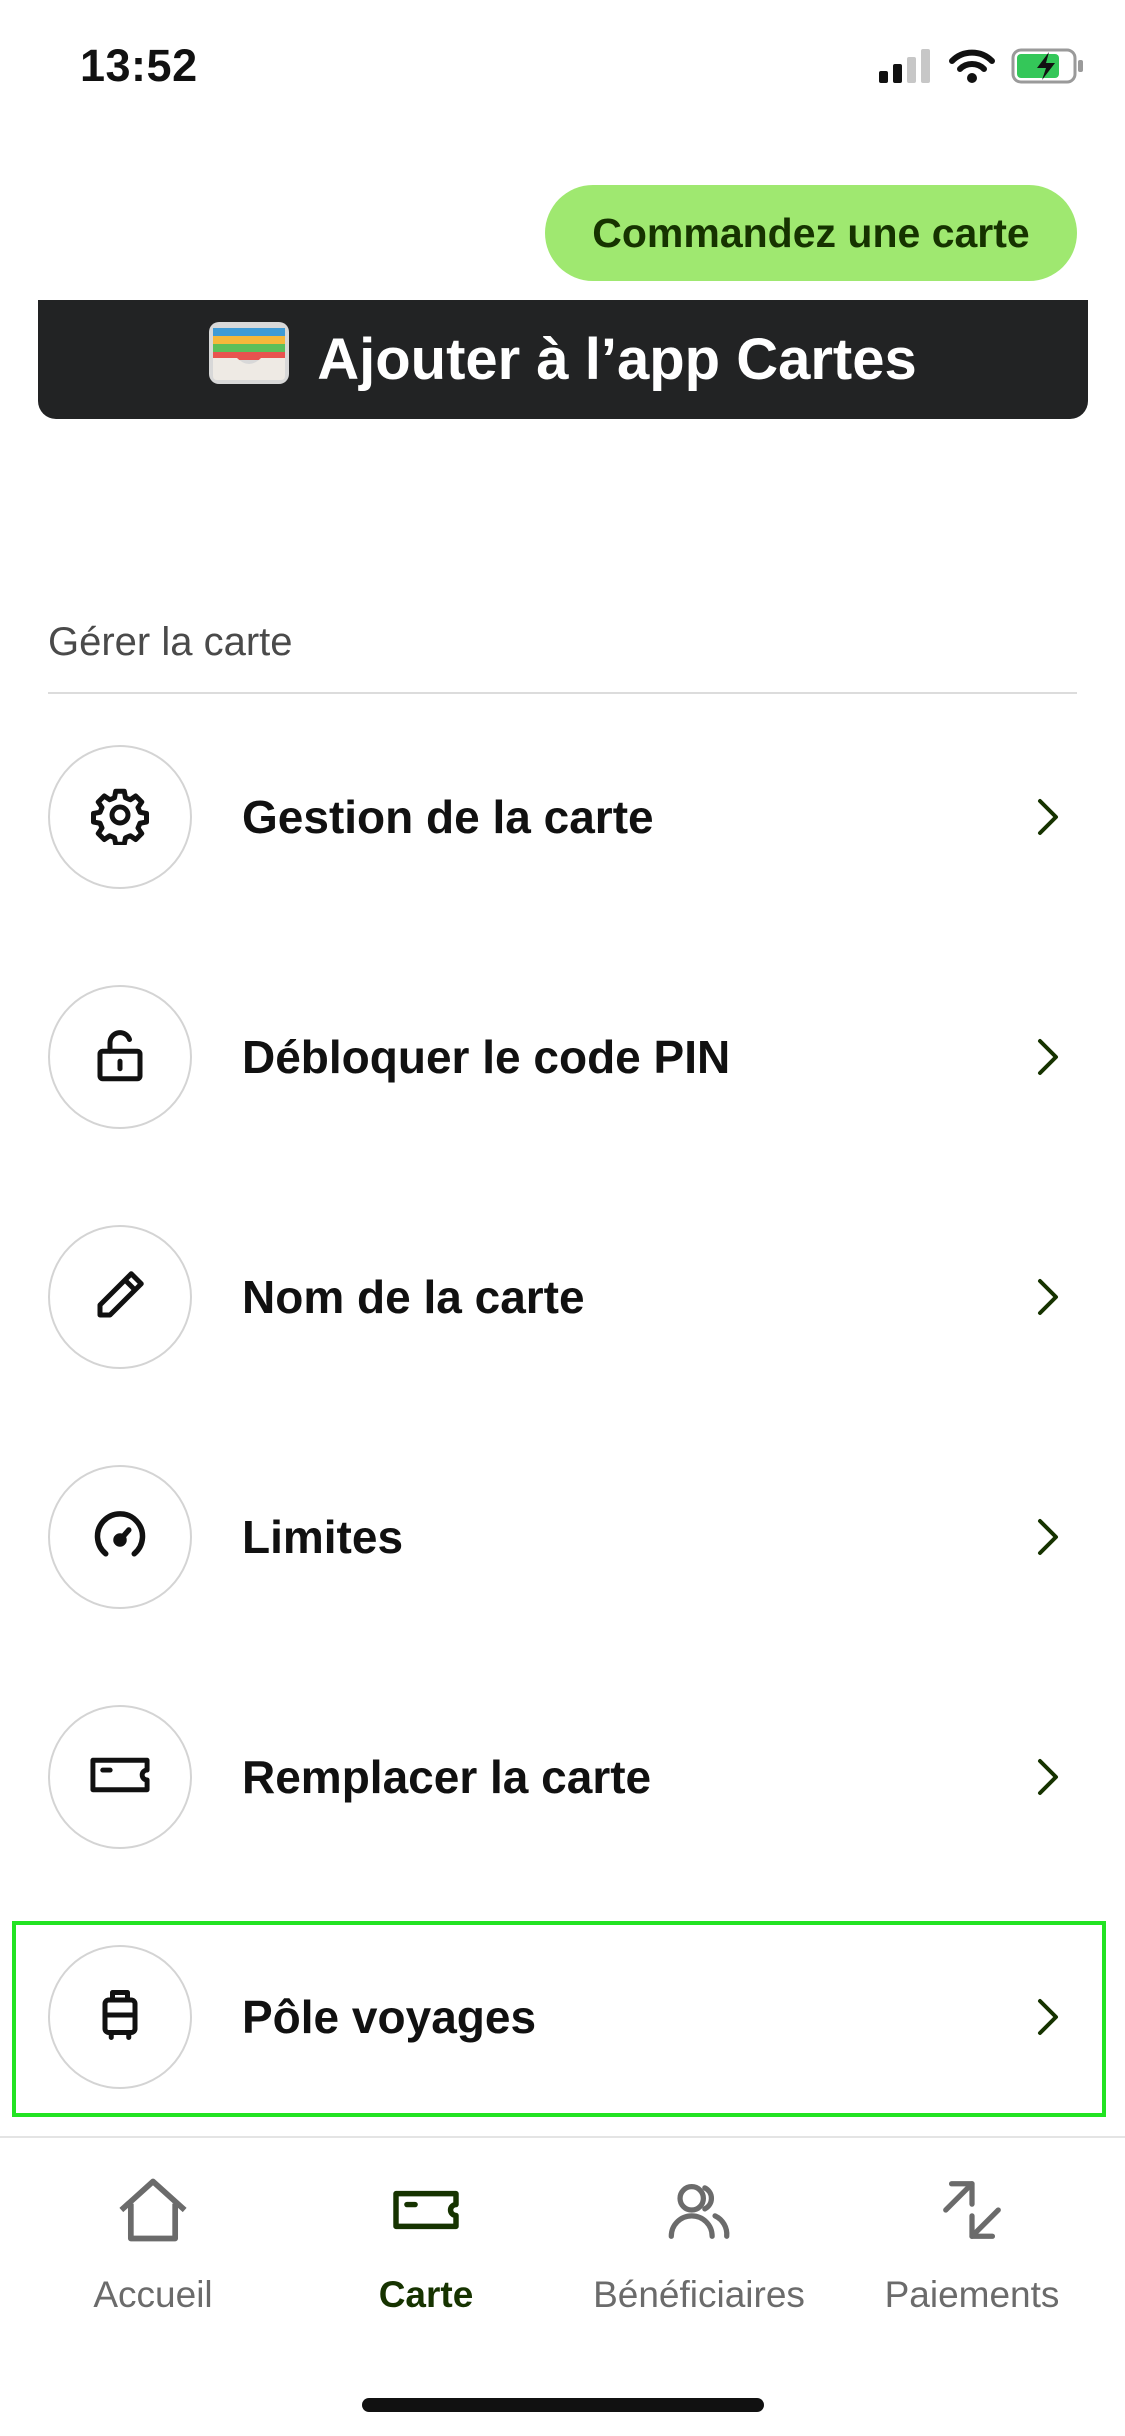 Image resolution: width=1125 pixels, height=2436 pixels. Describe the element at coordinates (699, 2210) in the screenshot. I see `recipients-icon` at that location.